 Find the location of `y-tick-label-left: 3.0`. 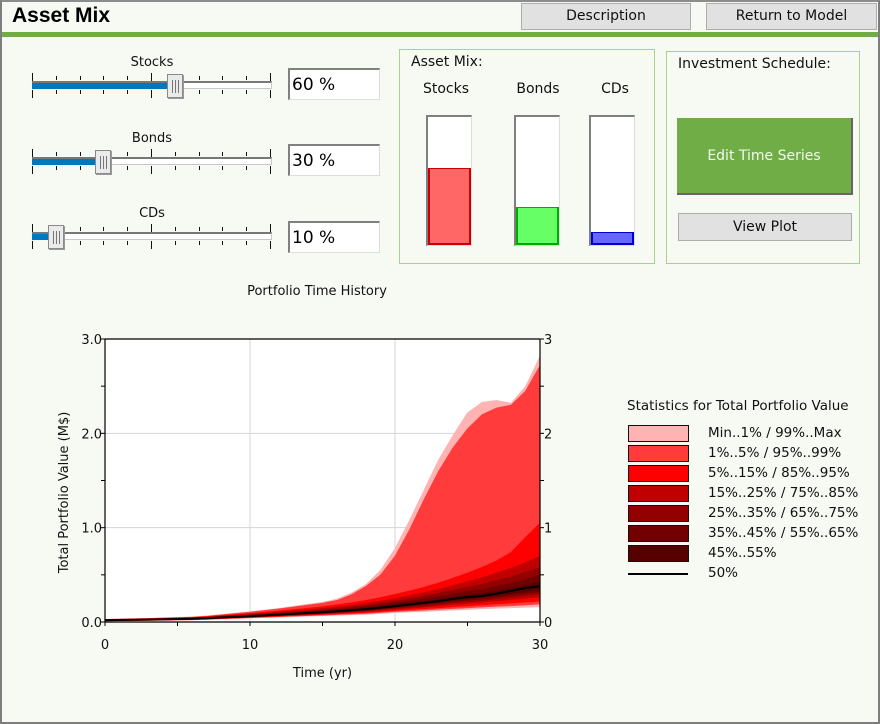

y-tick-label-left: 3.0 is located at coordinates (91, 340).